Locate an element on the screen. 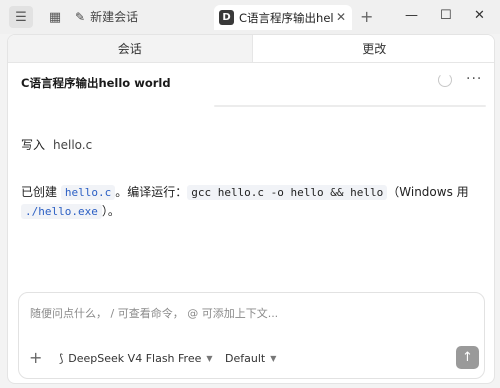 Image resolution: width=500 pixels, height=388 pixels. tab-title: C语言程序输出hello world is located at coordinates (286, 17).